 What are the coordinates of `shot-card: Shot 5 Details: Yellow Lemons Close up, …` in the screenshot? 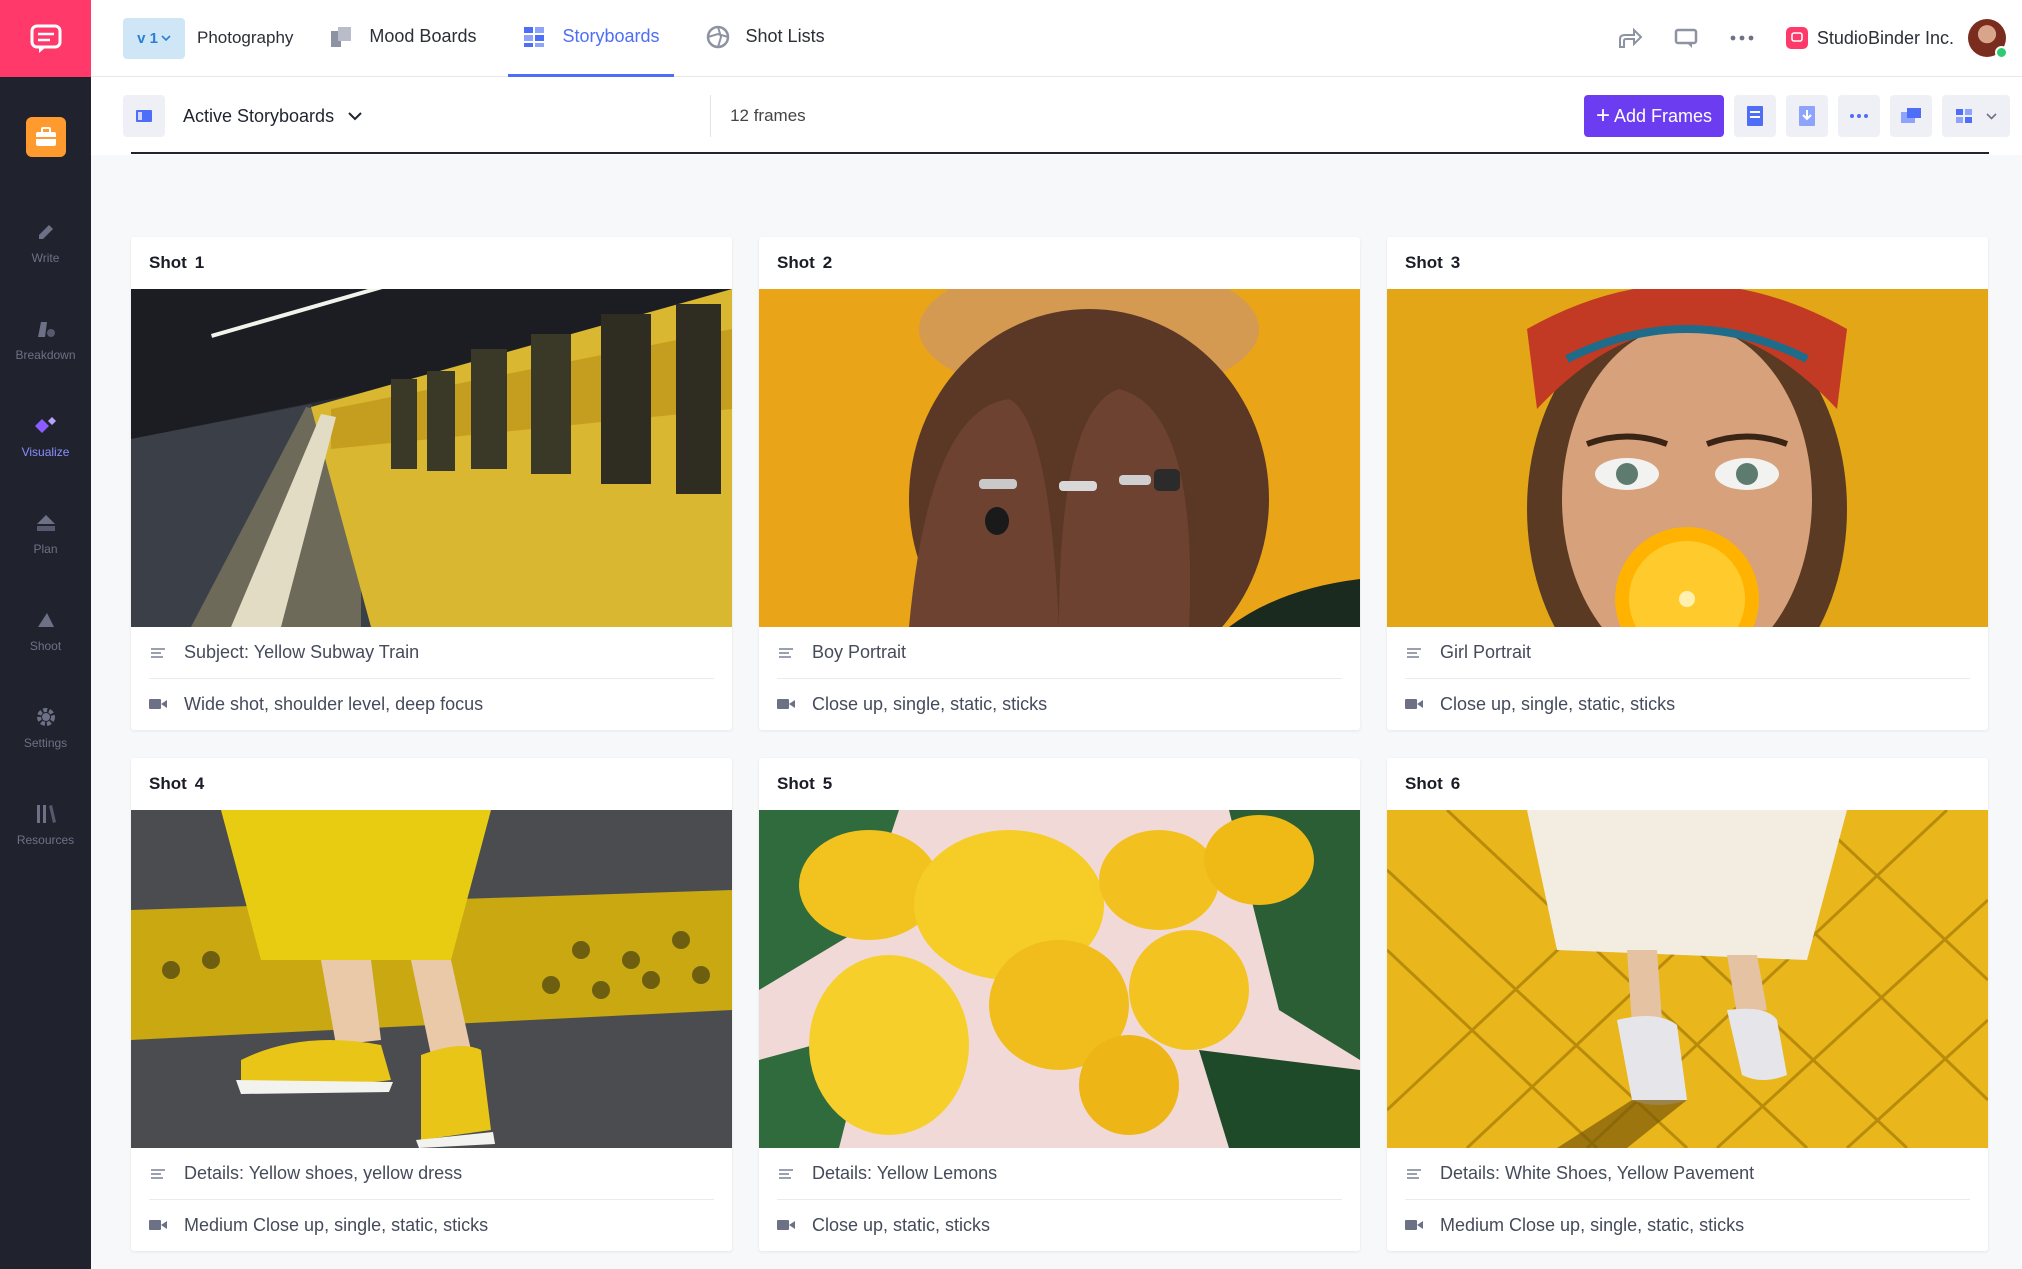 It's located at (1059, 1004).